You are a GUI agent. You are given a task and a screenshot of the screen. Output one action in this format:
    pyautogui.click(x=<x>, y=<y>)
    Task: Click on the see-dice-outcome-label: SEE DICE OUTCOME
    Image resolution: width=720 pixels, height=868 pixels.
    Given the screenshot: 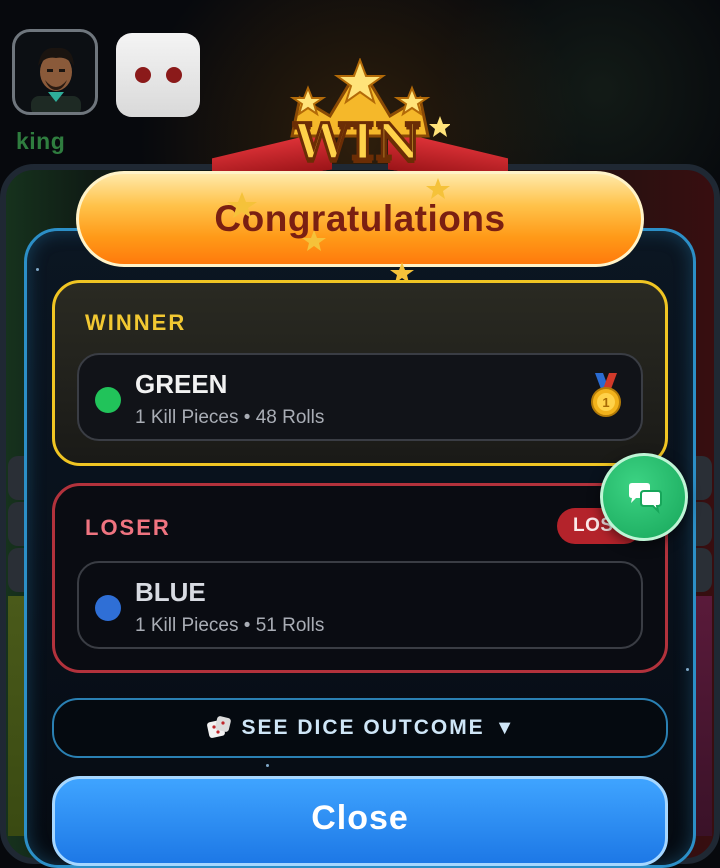 What is the action you would take?
    pyautogui.click(x=363, y=727)
    